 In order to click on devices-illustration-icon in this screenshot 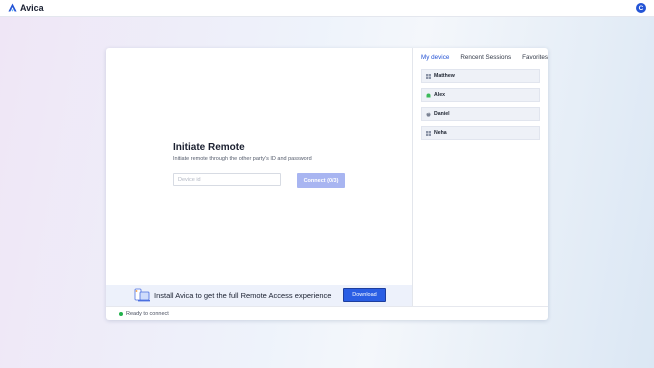, I will do `click(142, 298)`.